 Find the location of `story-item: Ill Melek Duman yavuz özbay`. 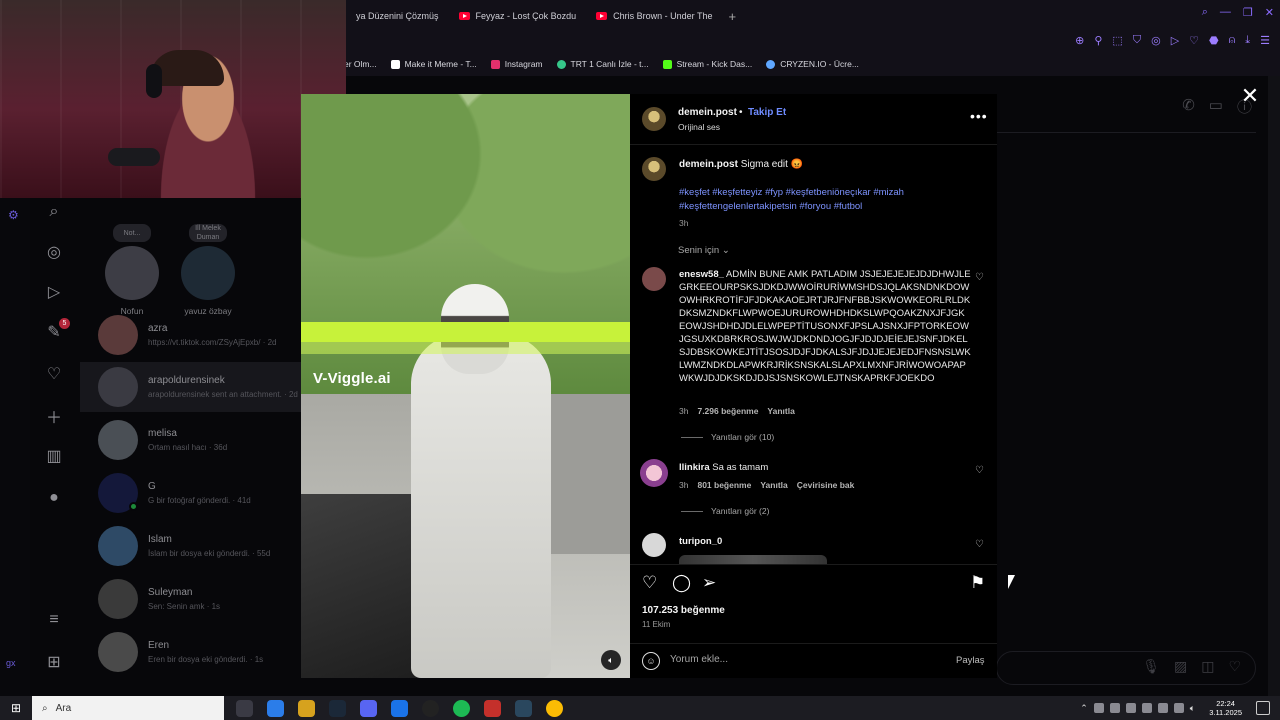

story-item: Ill Melek Duman yavuz özbay is located at coordinates (208, 270).